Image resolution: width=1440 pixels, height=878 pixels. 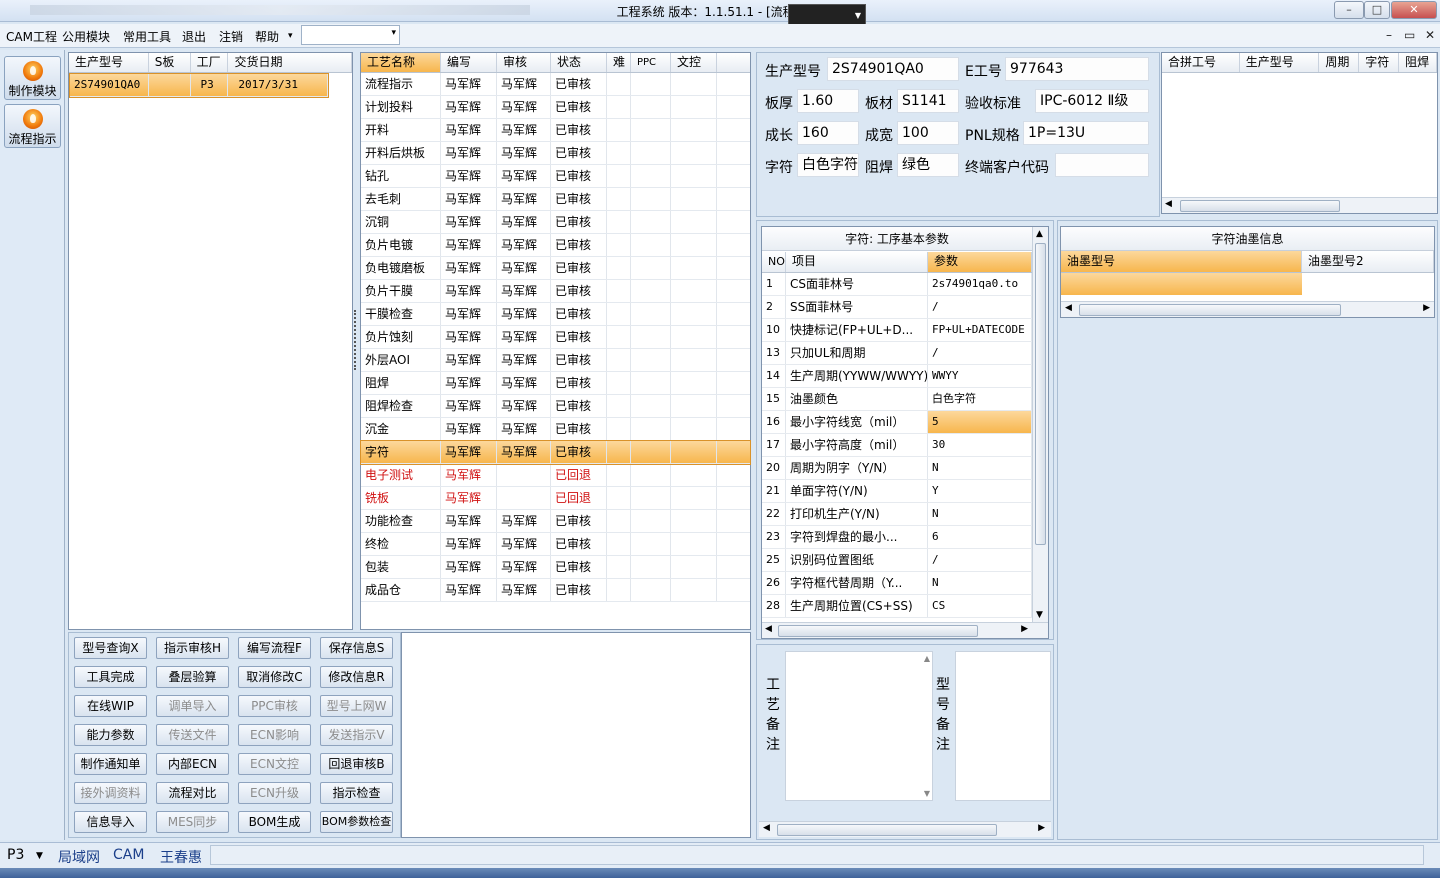 I want to click on merge-hscroll-thumb, so click(x=1260, y=206).